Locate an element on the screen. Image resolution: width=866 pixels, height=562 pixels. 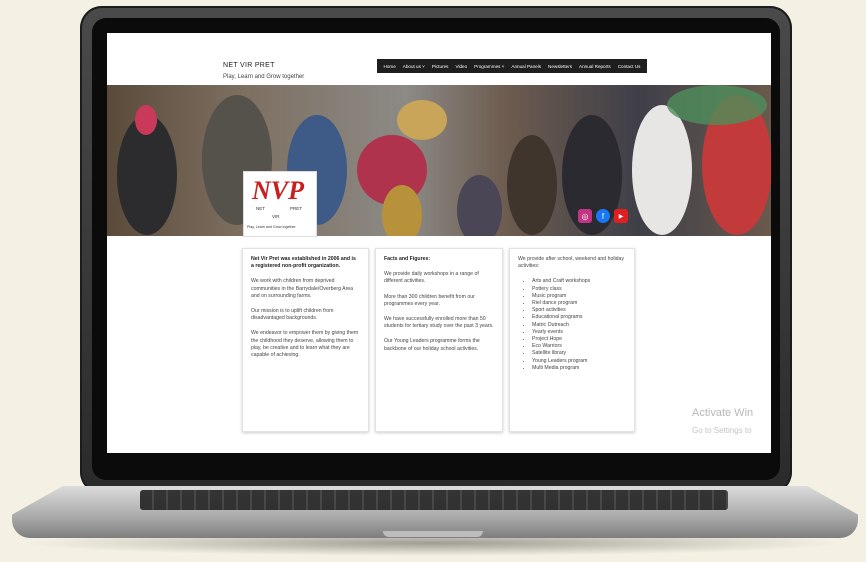
lid-notch is located at coordinates (433, 534).